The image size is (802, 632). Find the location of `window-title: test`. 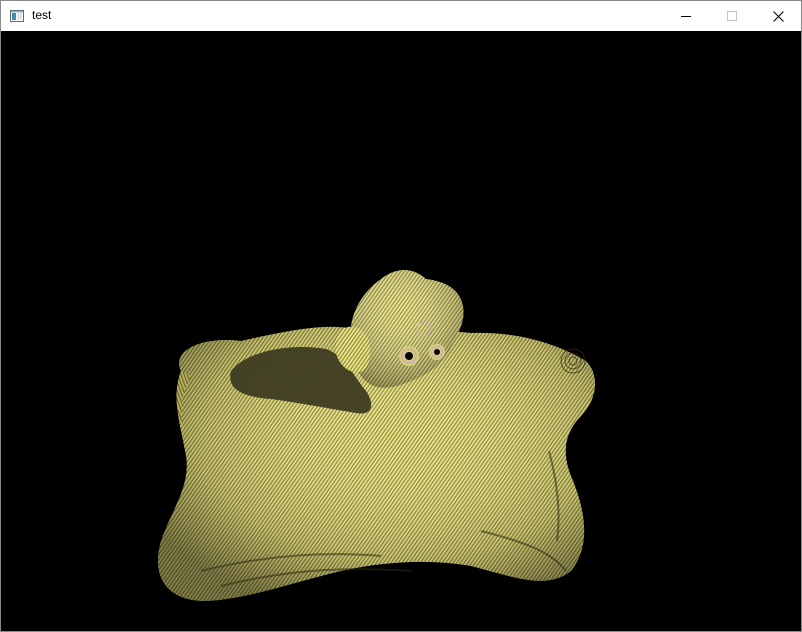

window-title: test is located at coordinates (42, 15).